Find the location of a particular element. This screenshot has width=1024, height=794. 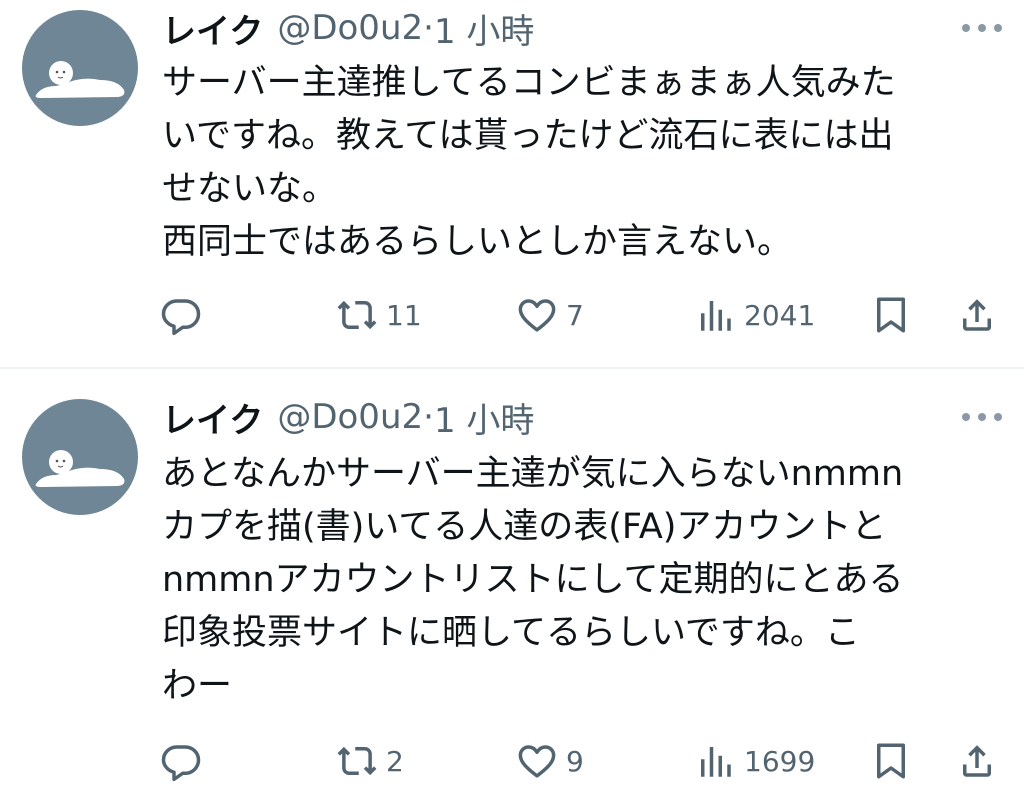

tweet-text-line: サーバー主達推してるコンビまぁまぁ人気みた is located at coordinates (529, 83).